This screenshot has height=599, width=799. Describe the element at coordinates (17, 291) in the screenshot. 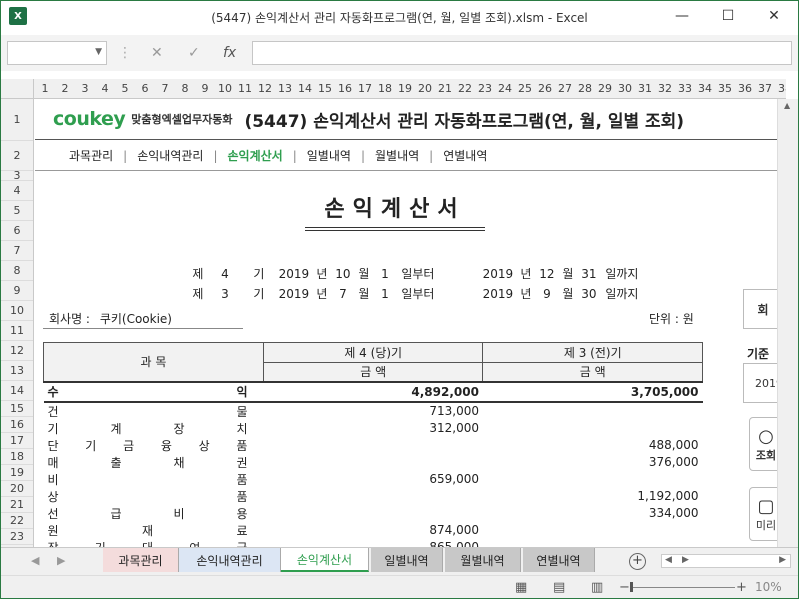

I see `row-header-cell: 9` at that location.